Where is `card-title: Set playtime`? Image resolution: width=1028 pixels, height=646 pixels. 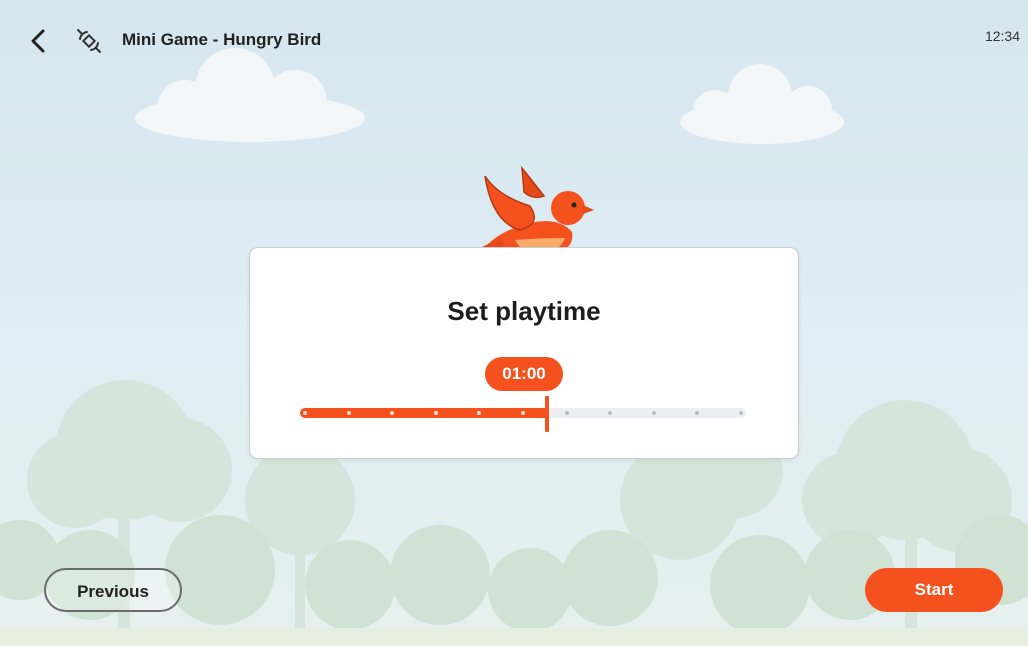 card-title: Set playtime is located at coordinates (524, 311).